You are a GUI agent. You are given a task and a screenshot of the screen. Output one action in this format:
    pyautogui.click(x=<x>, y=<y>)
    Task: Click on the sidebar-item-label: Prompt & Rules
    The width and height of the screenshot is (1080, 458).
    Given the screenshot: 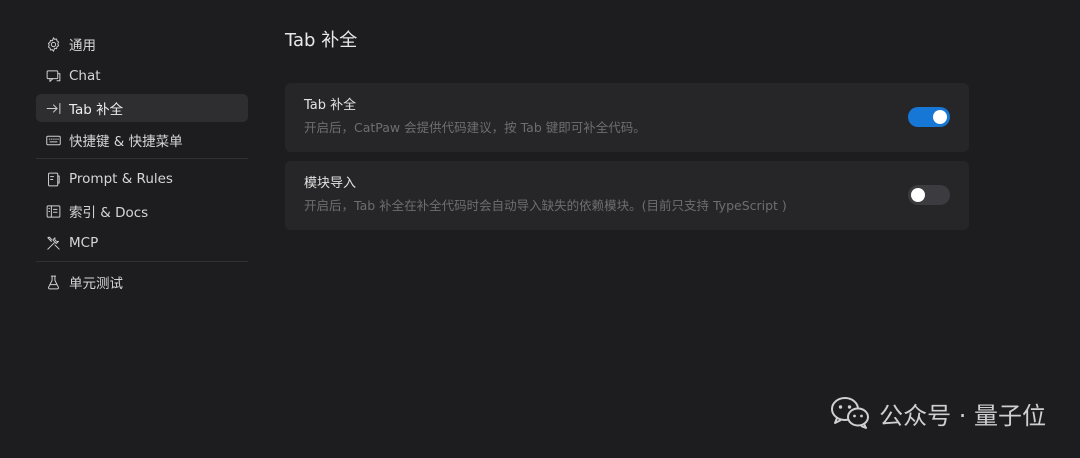 What is the action you would take?
    pyautogui.click(x=121, y=179)
    